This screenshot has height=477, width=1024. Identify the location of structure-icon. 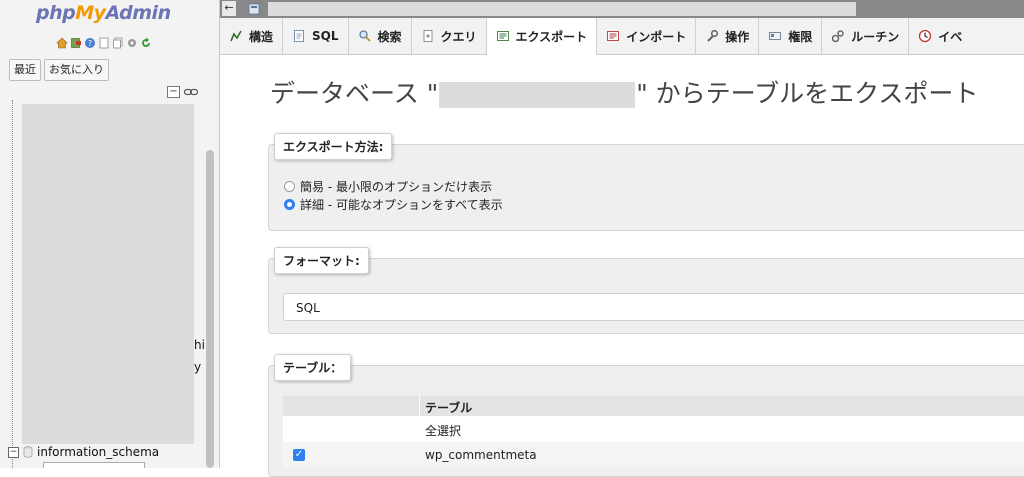
(236, 36).